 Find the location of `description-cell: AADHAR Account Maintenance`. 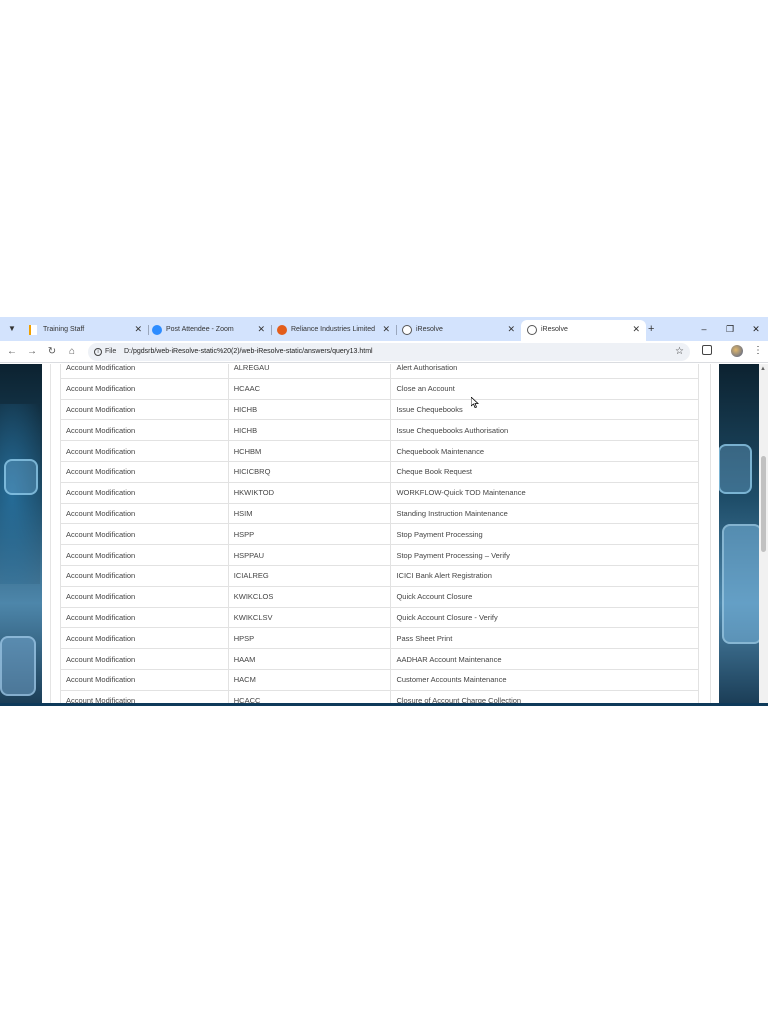

description-cell: AADHAR Account Maintenance is located at coordinates (544, 659).